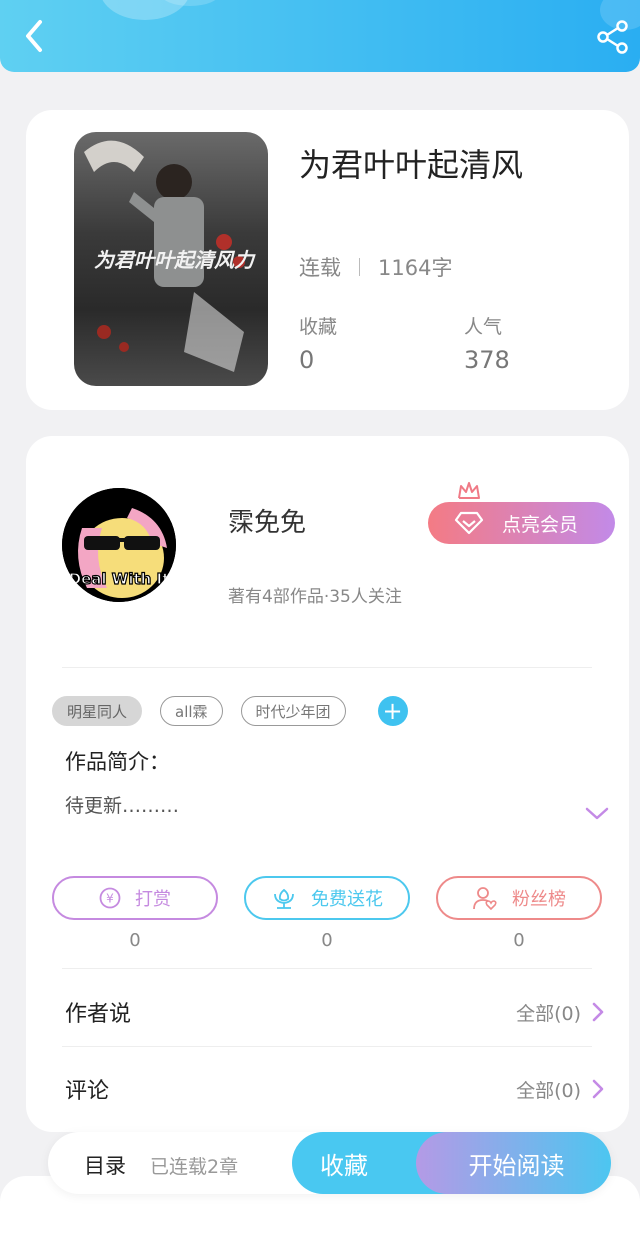 The image size is (640, 1241). What do you see at coordinates (315, 597) in the screenshot?
I see `author-meta: 著有4部作品·35人关注` at bounding box center [315, 597].